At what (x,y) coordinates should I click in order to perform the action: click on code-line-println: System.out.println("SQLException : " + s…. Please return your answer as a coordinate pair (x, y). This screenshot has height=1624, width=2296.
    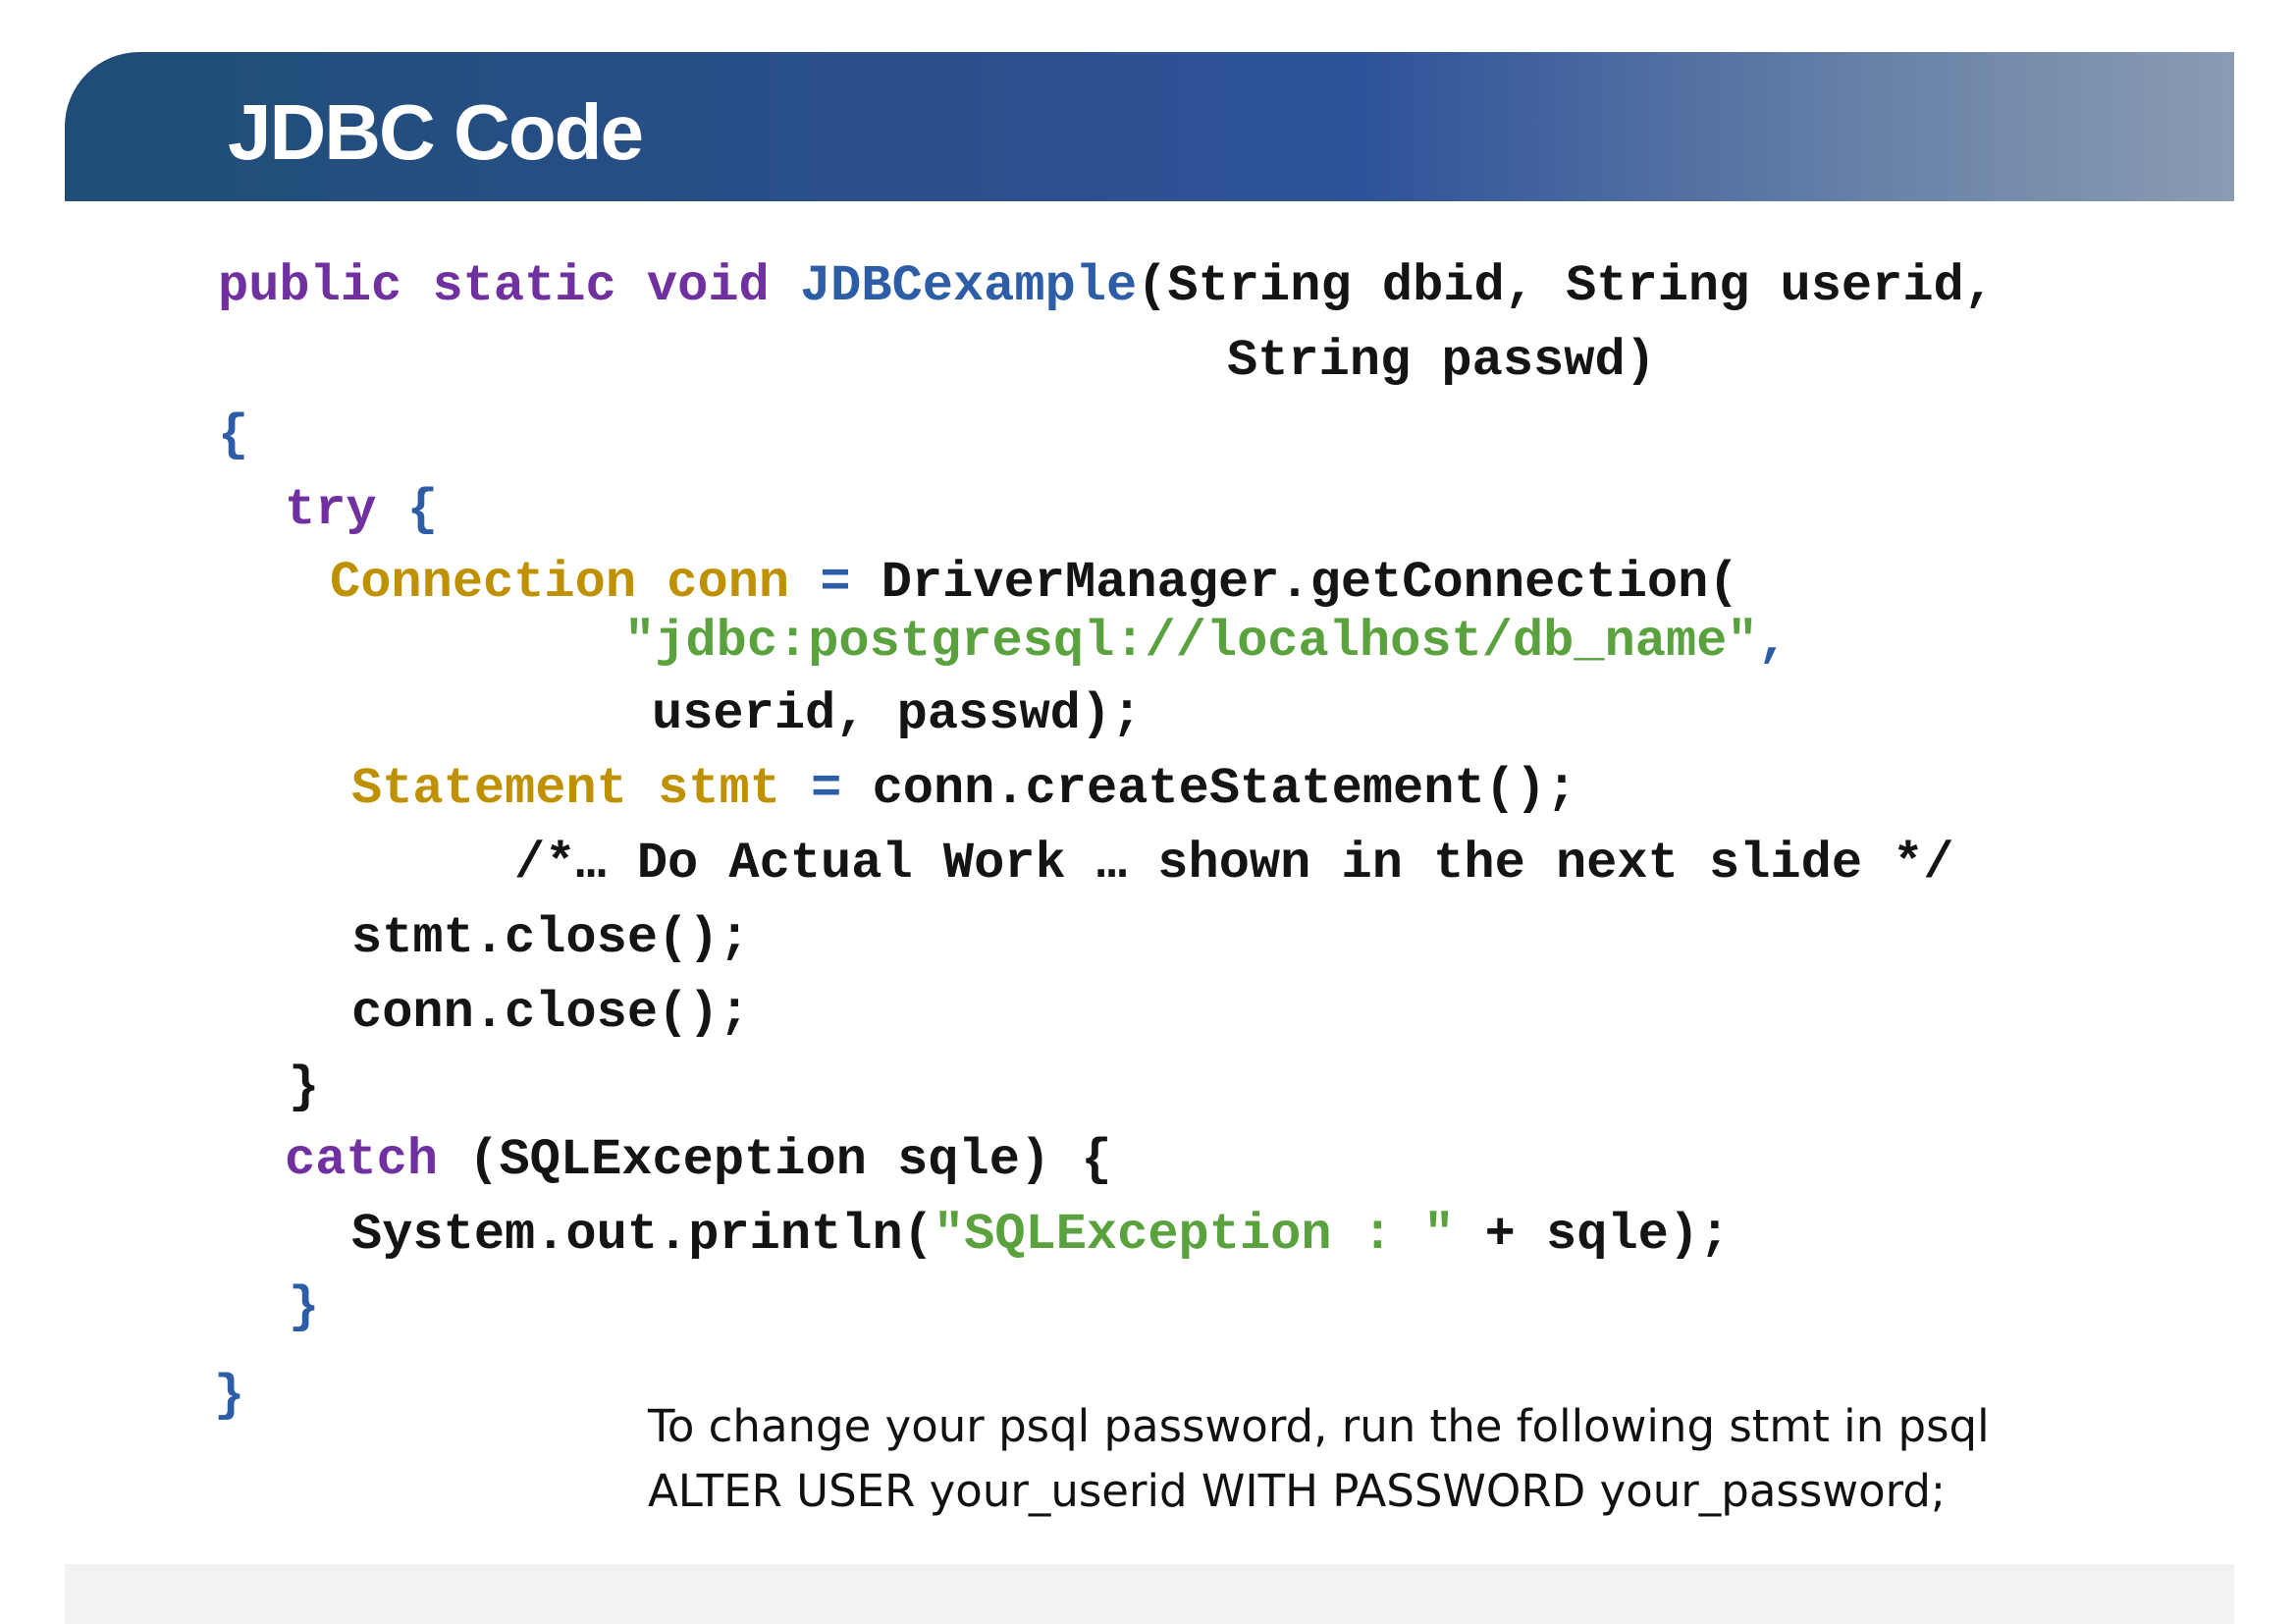
    Looking at the image, I should click on (1041, 1235).